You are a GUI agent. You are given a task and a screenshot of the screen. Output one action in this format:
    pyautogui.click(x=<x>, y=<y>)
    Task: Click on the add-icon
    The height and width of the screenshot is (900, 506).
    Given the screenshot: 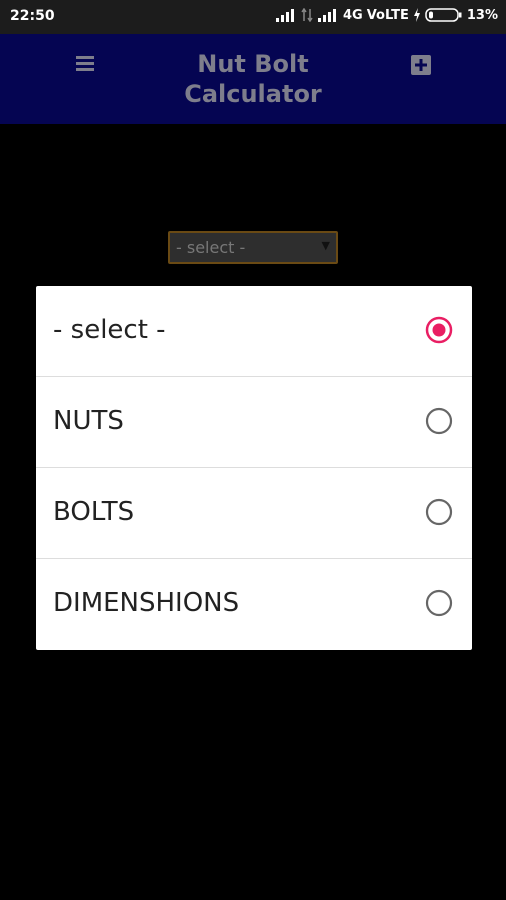 What is the action you would take?
    pyautogui.click(x=421, y=65)
    